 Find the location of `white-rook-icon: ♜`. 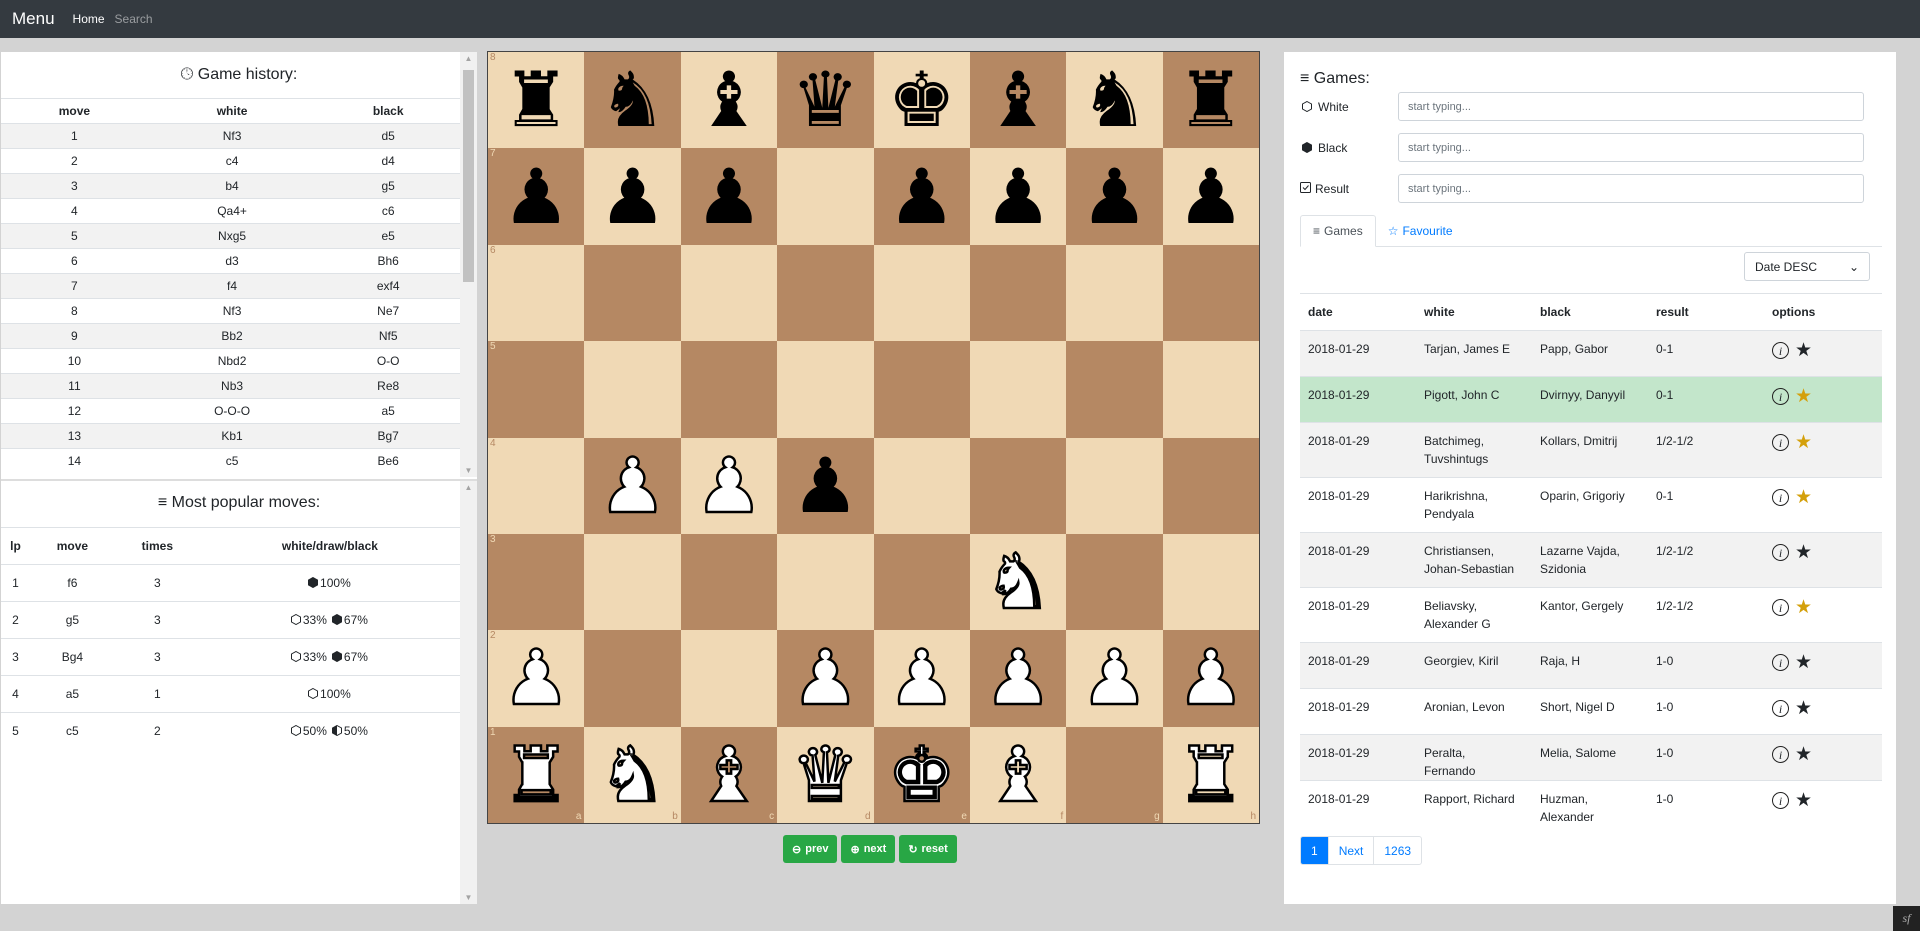

white-rook-icon: ♜ is located at coordinates (1210, 774).